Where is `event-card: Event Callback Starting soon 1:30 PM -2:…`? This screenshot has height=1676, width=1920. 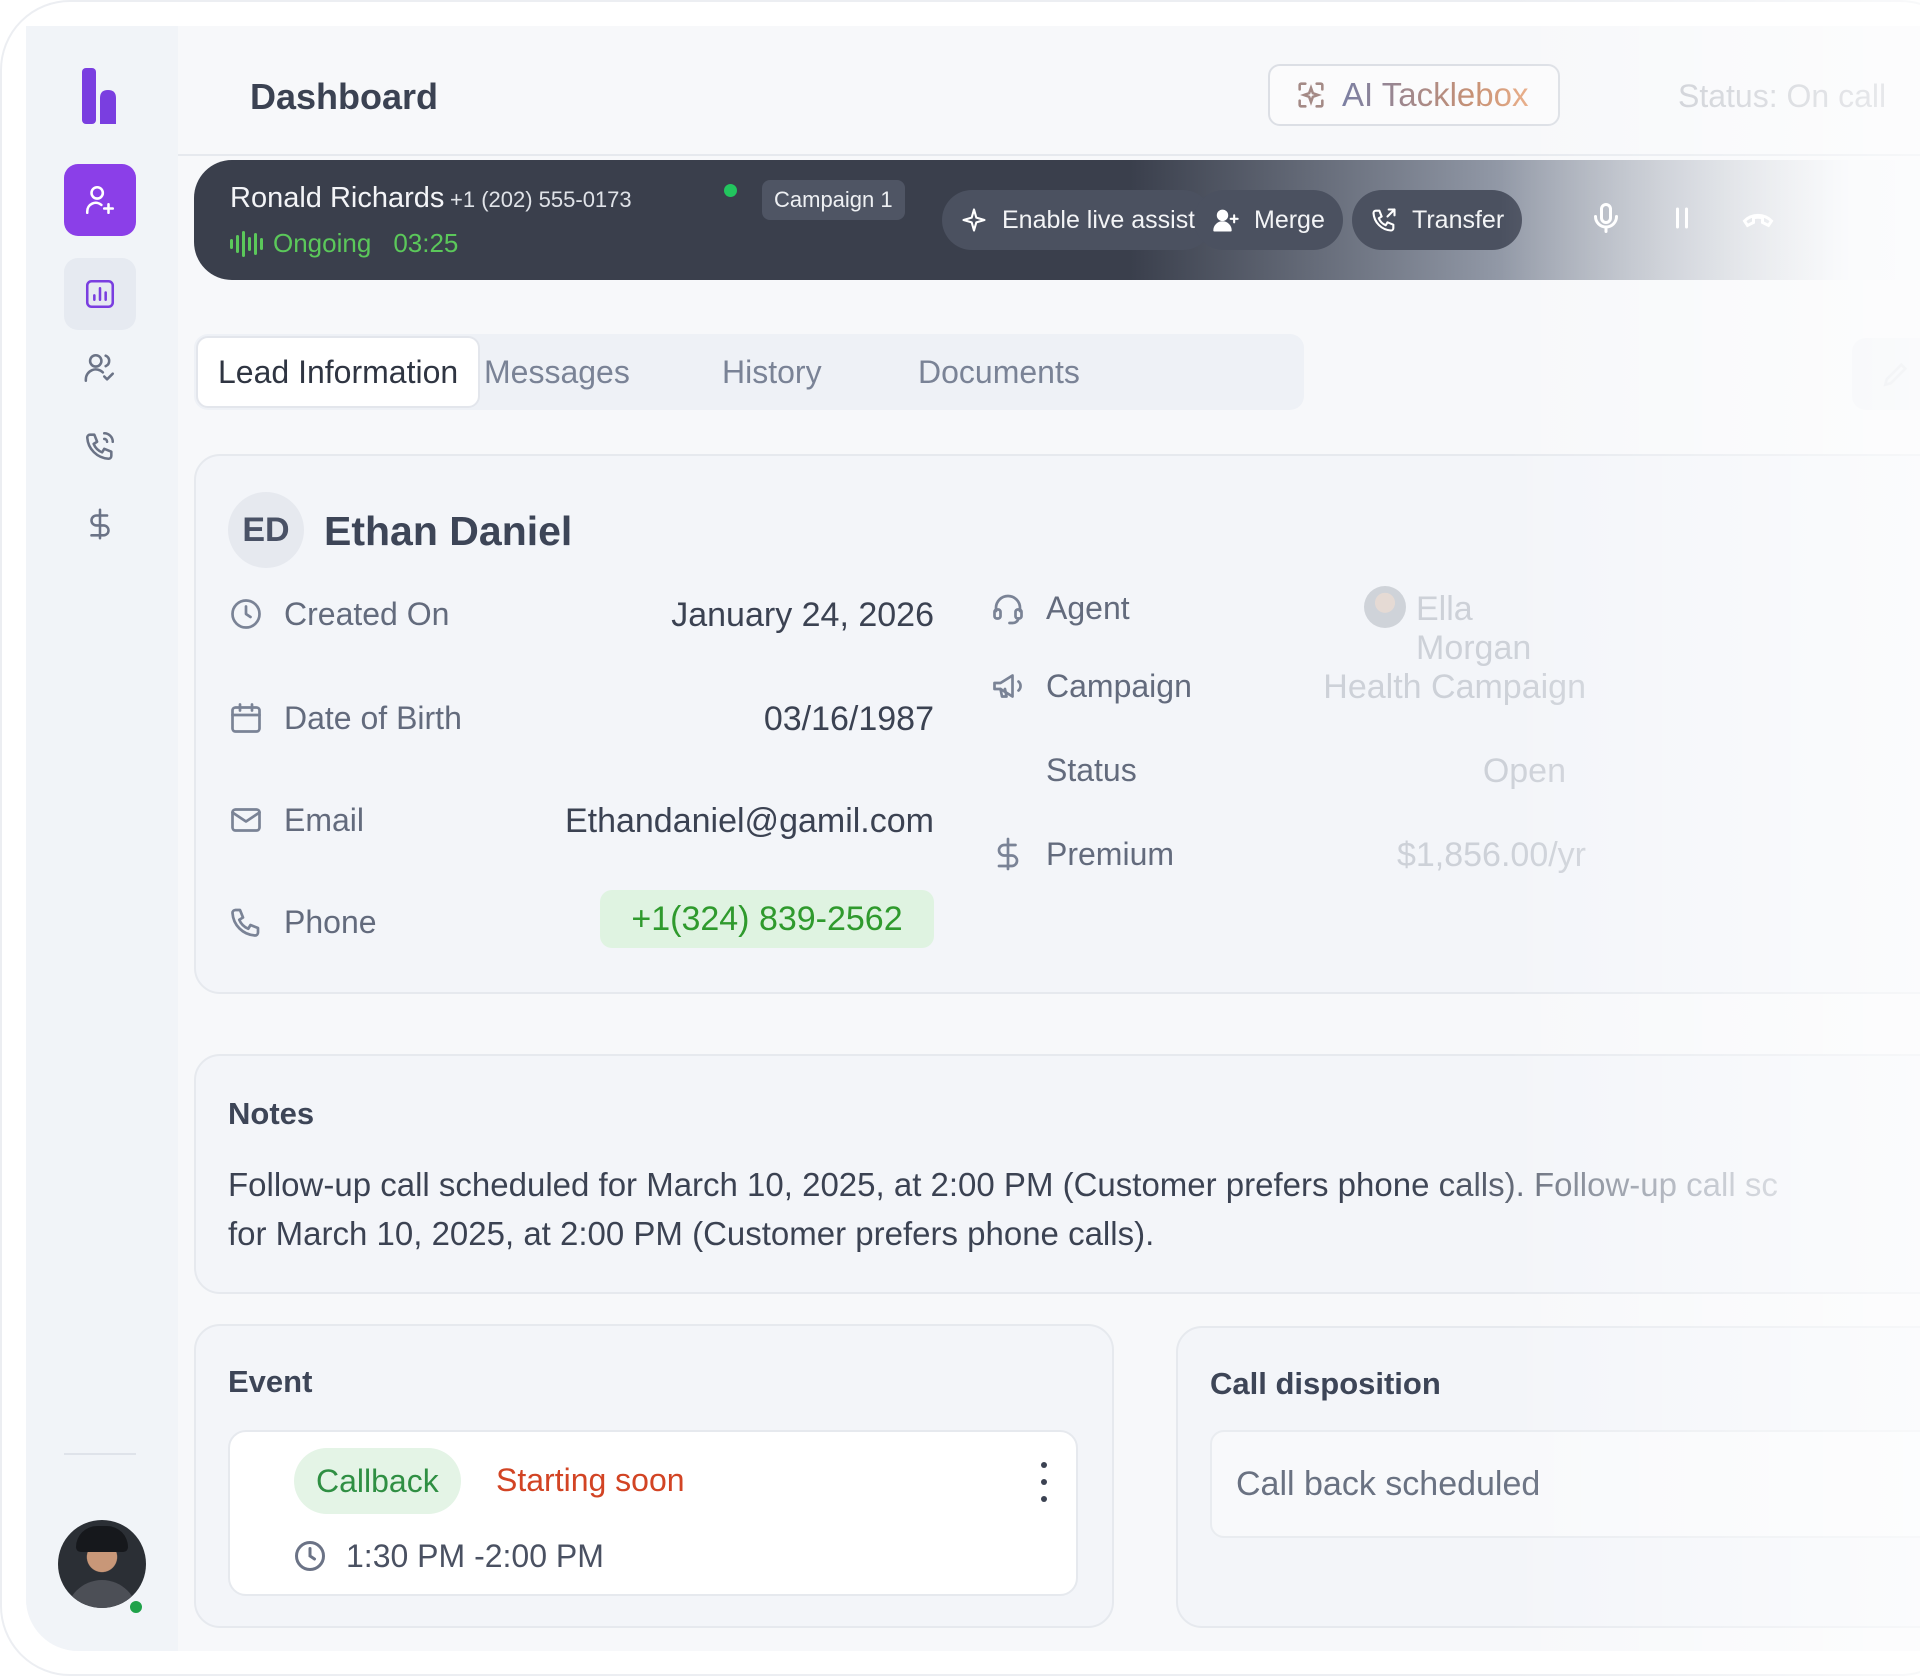
event-card: Event Callback Starting soon 1:30 PM -2:… is located at coordinates (654, 1476).